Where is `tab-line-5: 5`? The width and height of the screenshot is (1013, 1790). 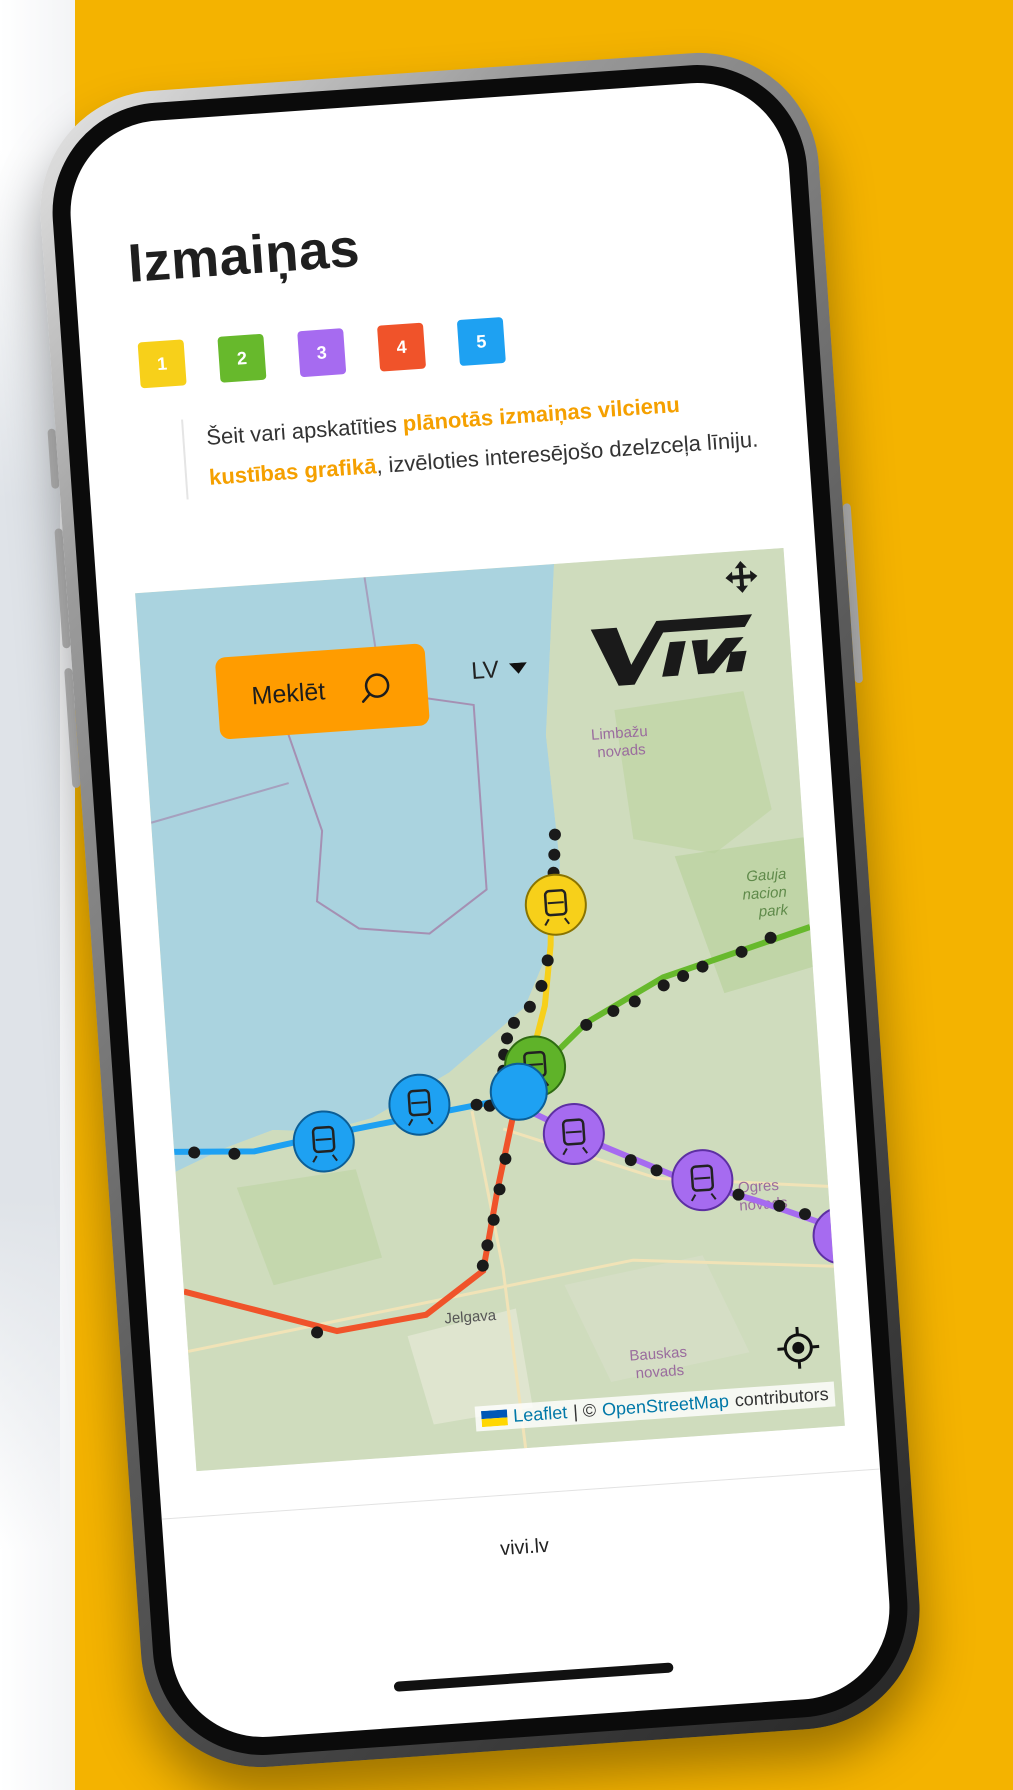 tab-line-5: 5 is located at coordinates (481, 341).